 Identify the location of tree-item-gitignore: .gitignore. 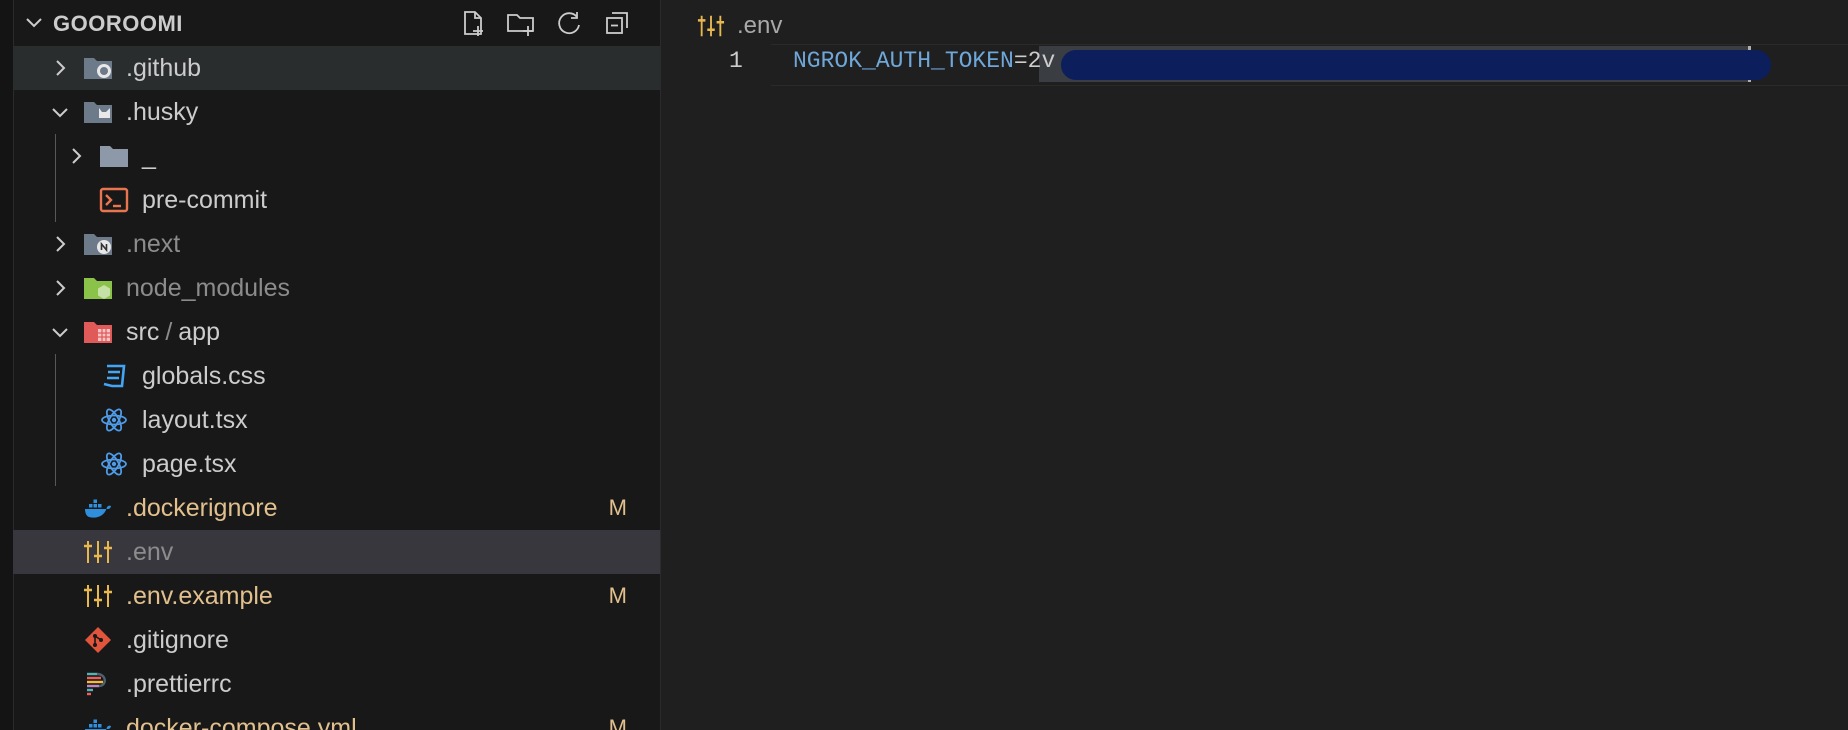
(336, 640).